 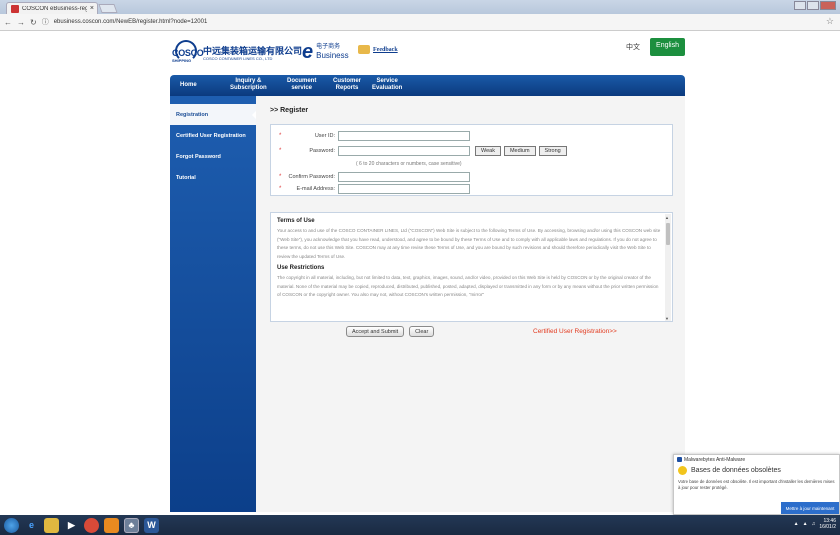 What do you see at coordinates (71, 525) in the screenshot?
I see `media-player-icon: ▶` at bounding box center [71, 525].